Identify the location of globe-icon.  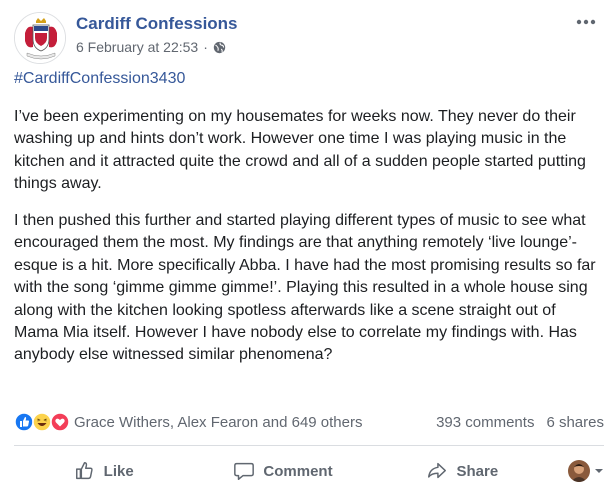
(219, 47).